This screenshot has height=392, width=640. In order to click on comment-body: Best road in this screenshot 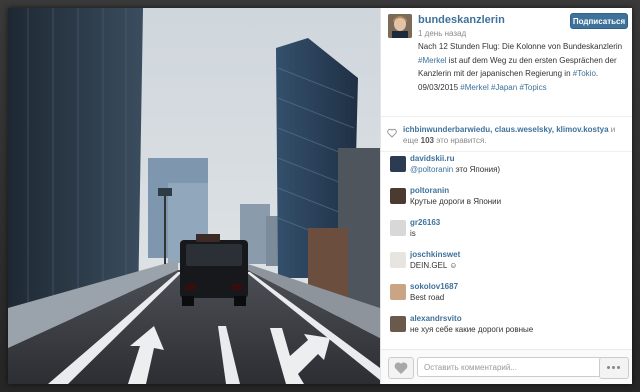, I will do `click(427, 297)`.